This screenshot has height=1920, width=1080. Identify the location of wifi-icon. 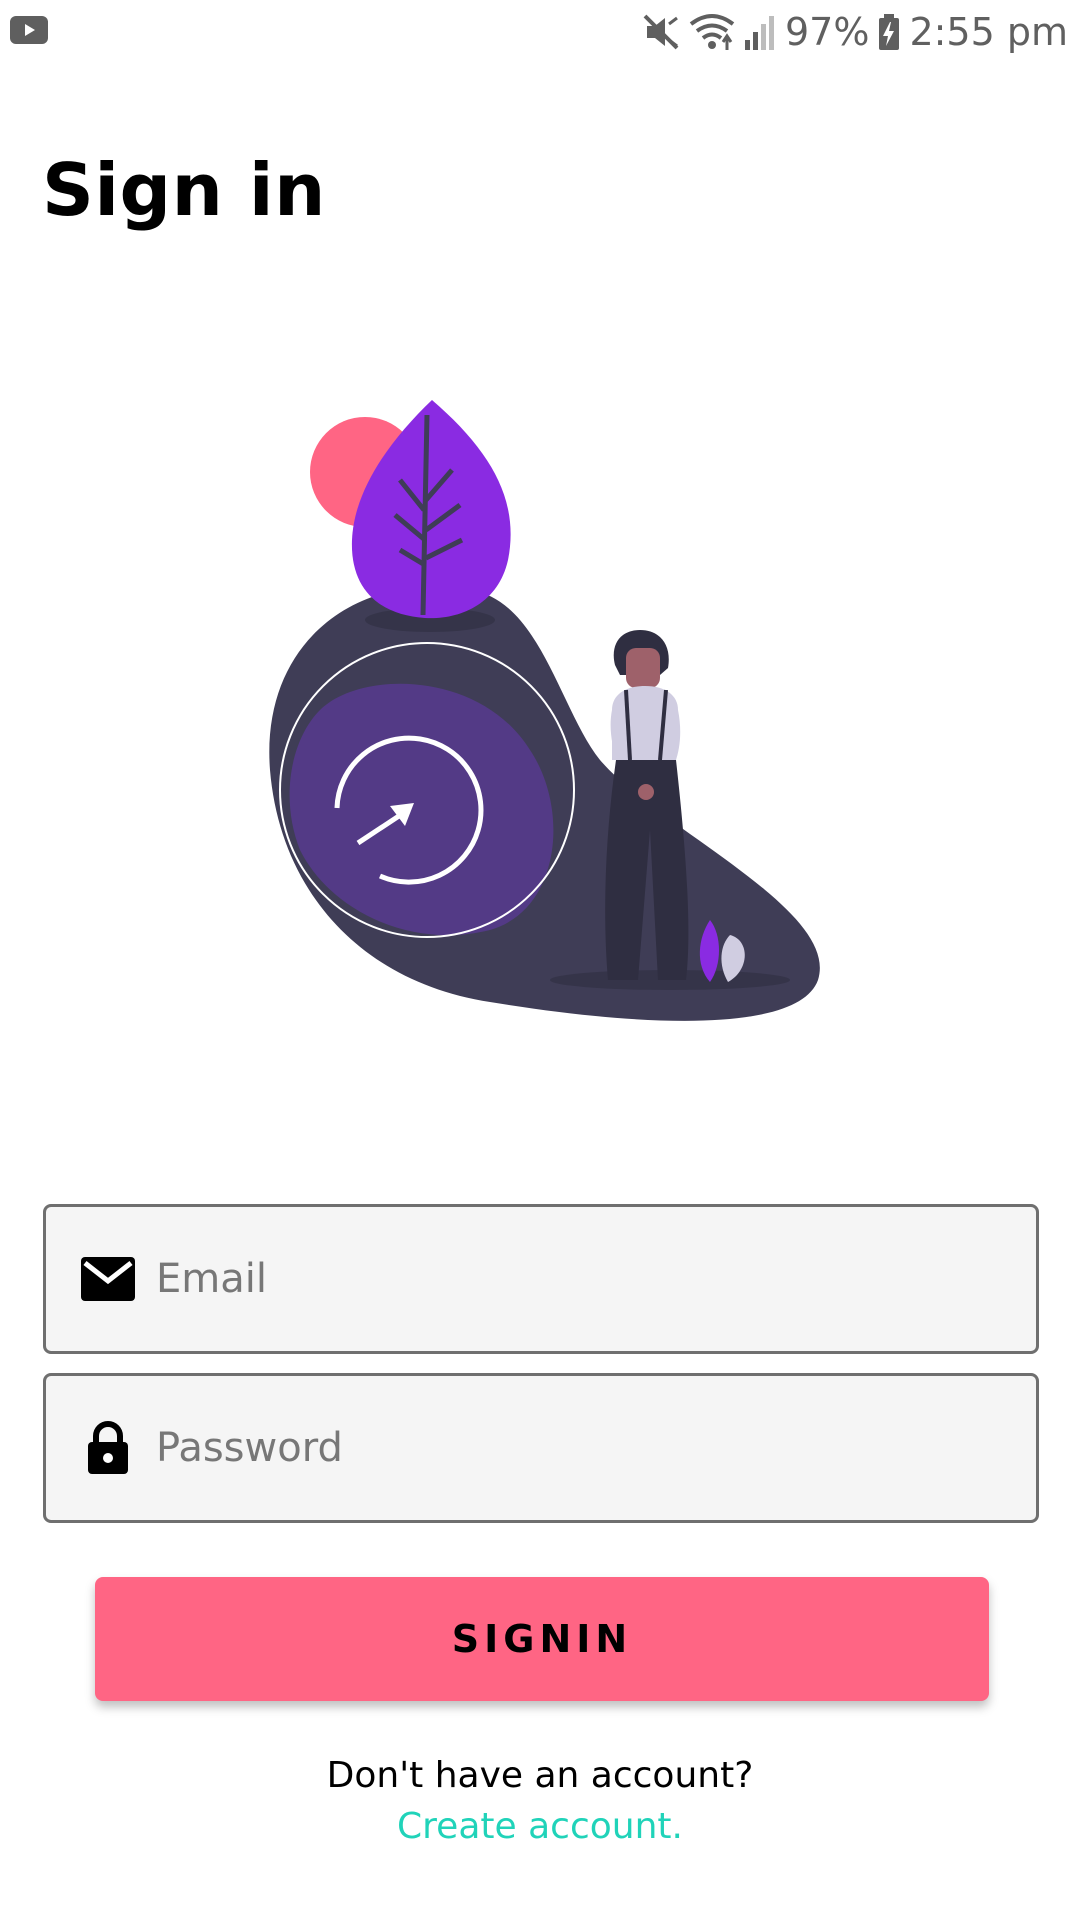
(712, 32).